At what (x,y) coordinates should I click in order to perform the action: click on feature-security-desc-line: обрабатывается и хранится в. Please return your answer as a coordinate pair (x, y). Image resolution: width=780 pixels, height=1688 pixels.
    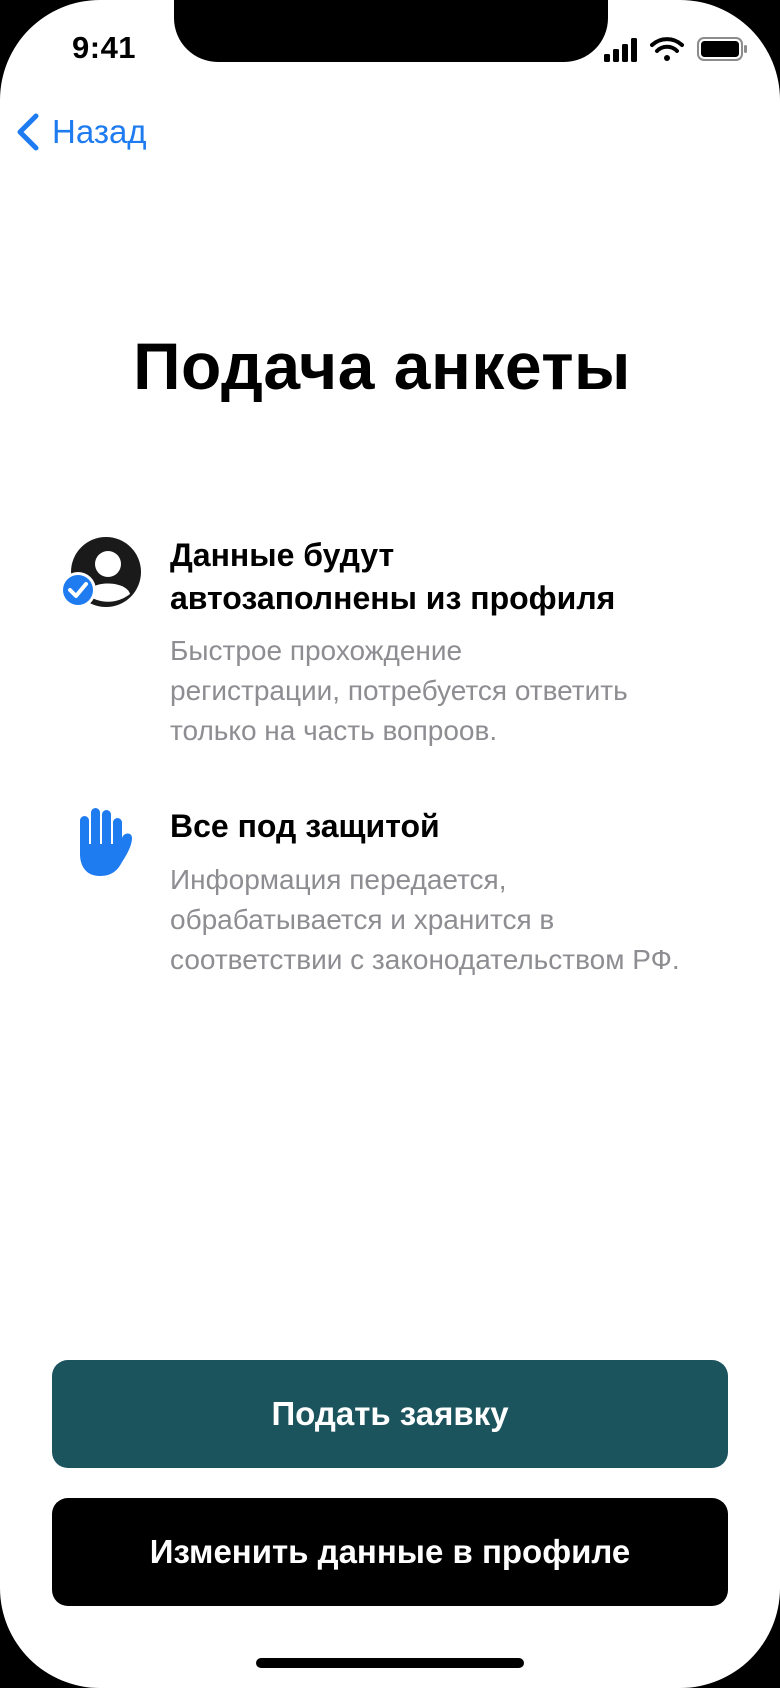
    Looking at the image, I should click on (362, 919).